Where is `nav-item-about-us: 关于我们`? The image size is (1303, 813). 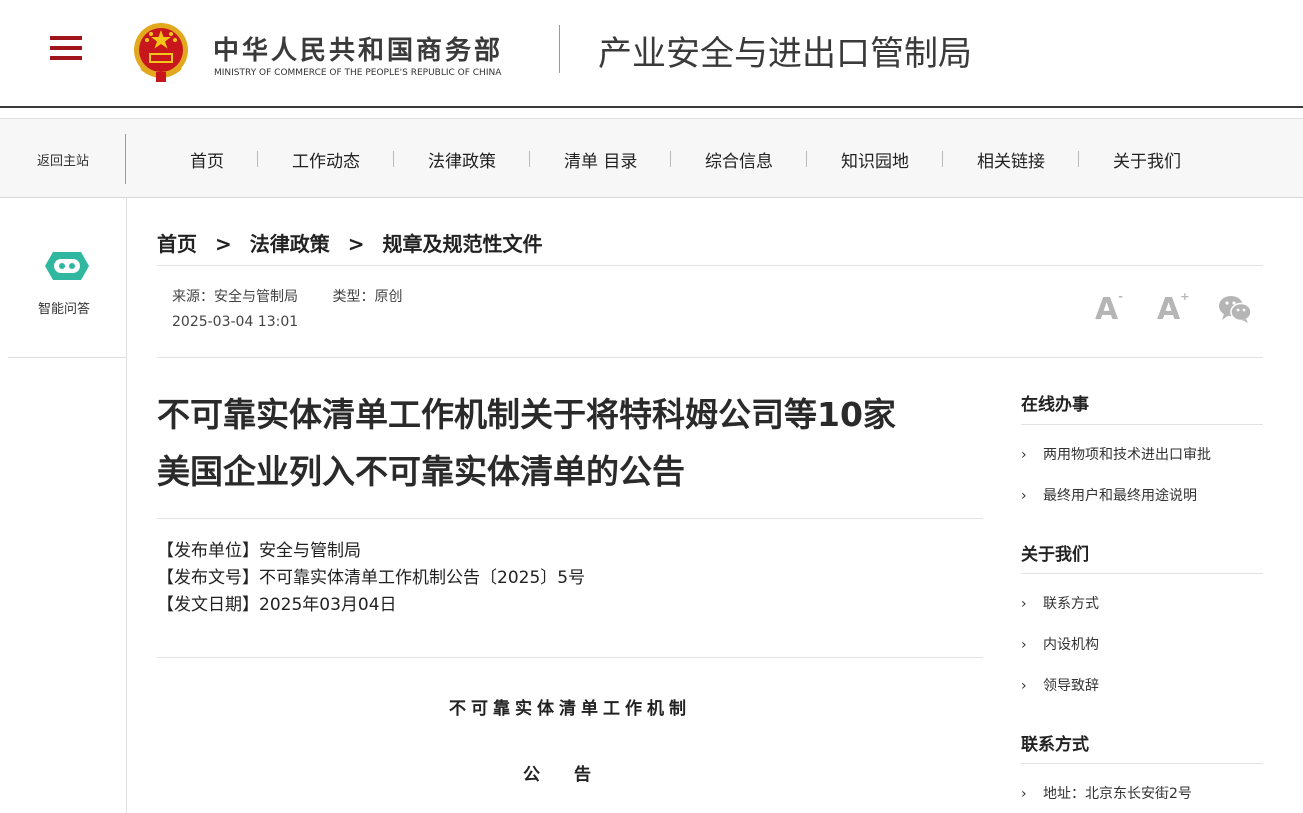
nav-item-about-us: 关于我们 is located at coordinates (1147, 159).